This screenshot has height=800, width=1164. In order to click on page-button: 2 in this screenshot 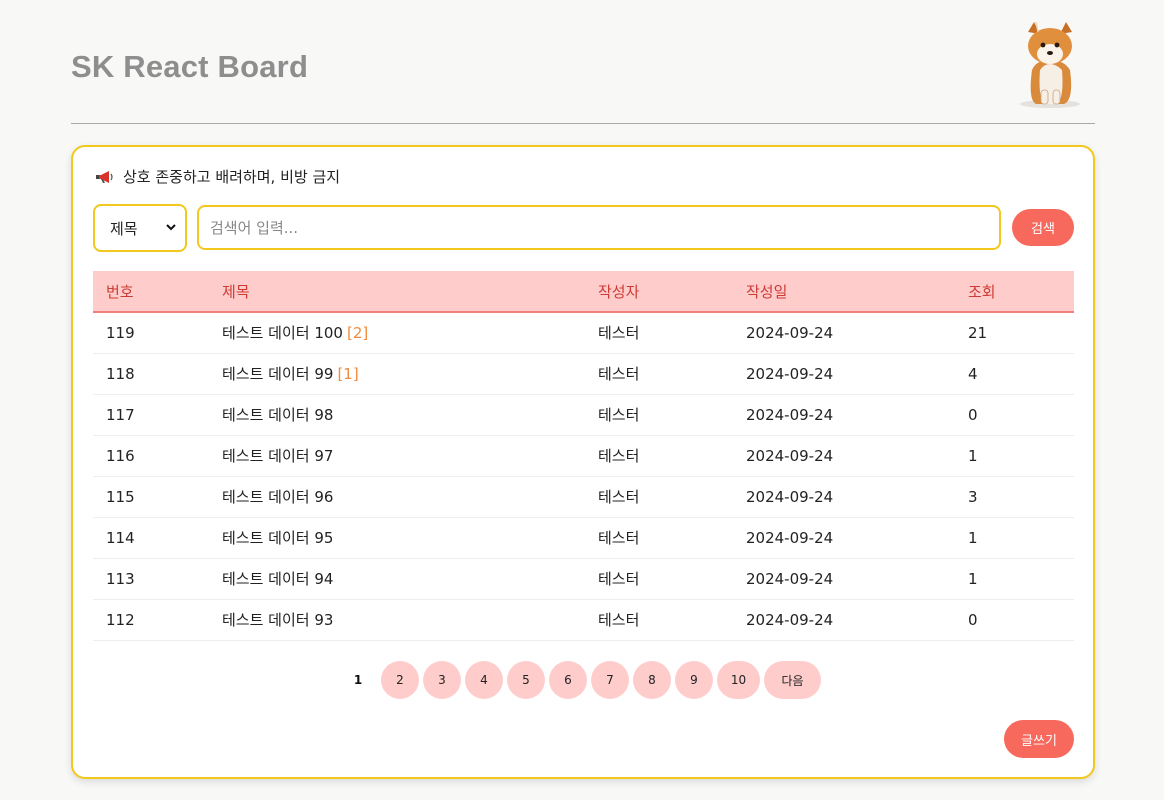, I will do `click(400, 680)`.